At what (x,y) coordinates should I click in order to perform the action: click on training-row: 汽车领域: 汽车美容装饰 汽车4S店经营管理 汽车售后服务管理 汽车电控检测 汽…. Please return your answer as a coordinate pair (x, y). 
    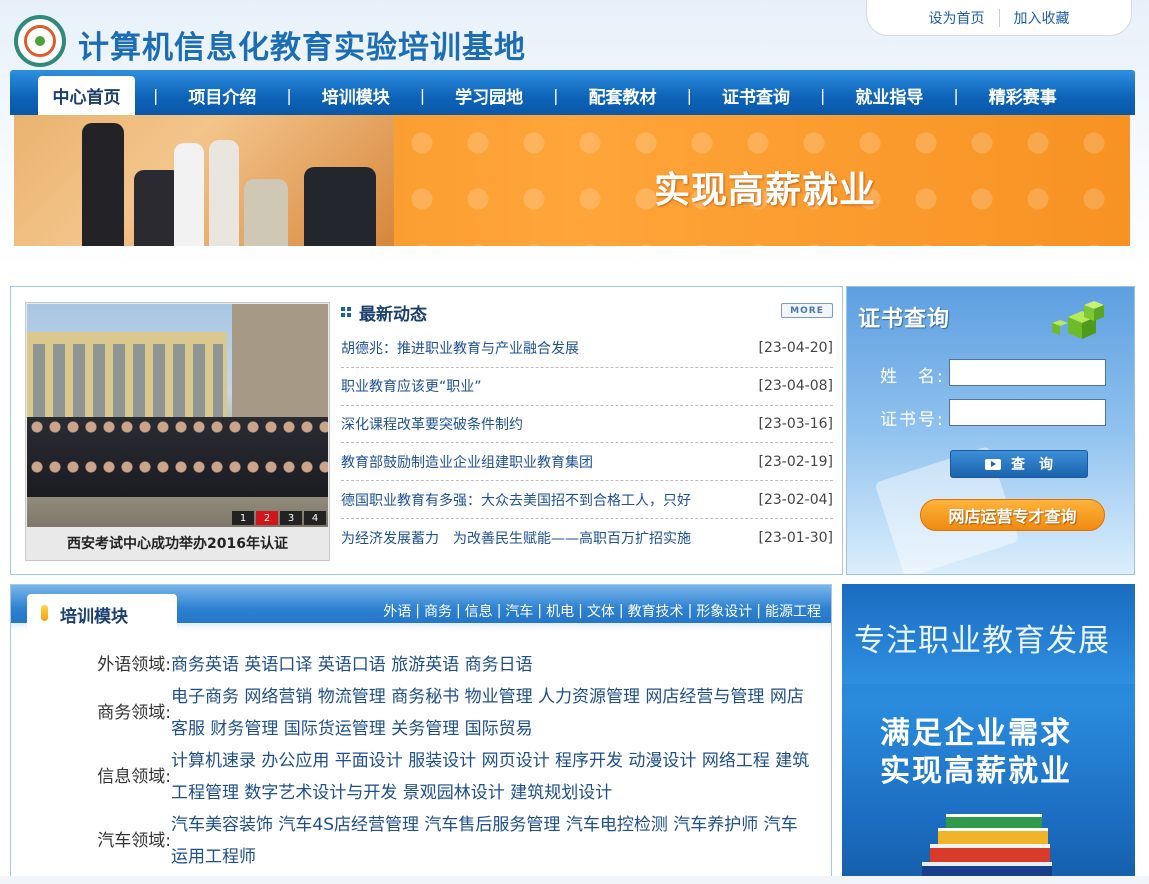
    Looking at the image, I should click on (421, 841).